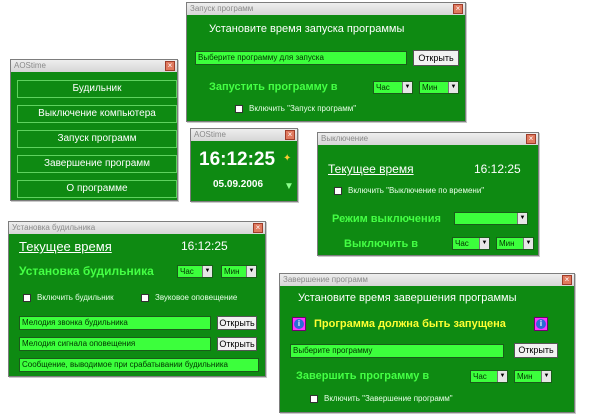  I want to click on alarm-voice-checkbox, so click(145, 298).